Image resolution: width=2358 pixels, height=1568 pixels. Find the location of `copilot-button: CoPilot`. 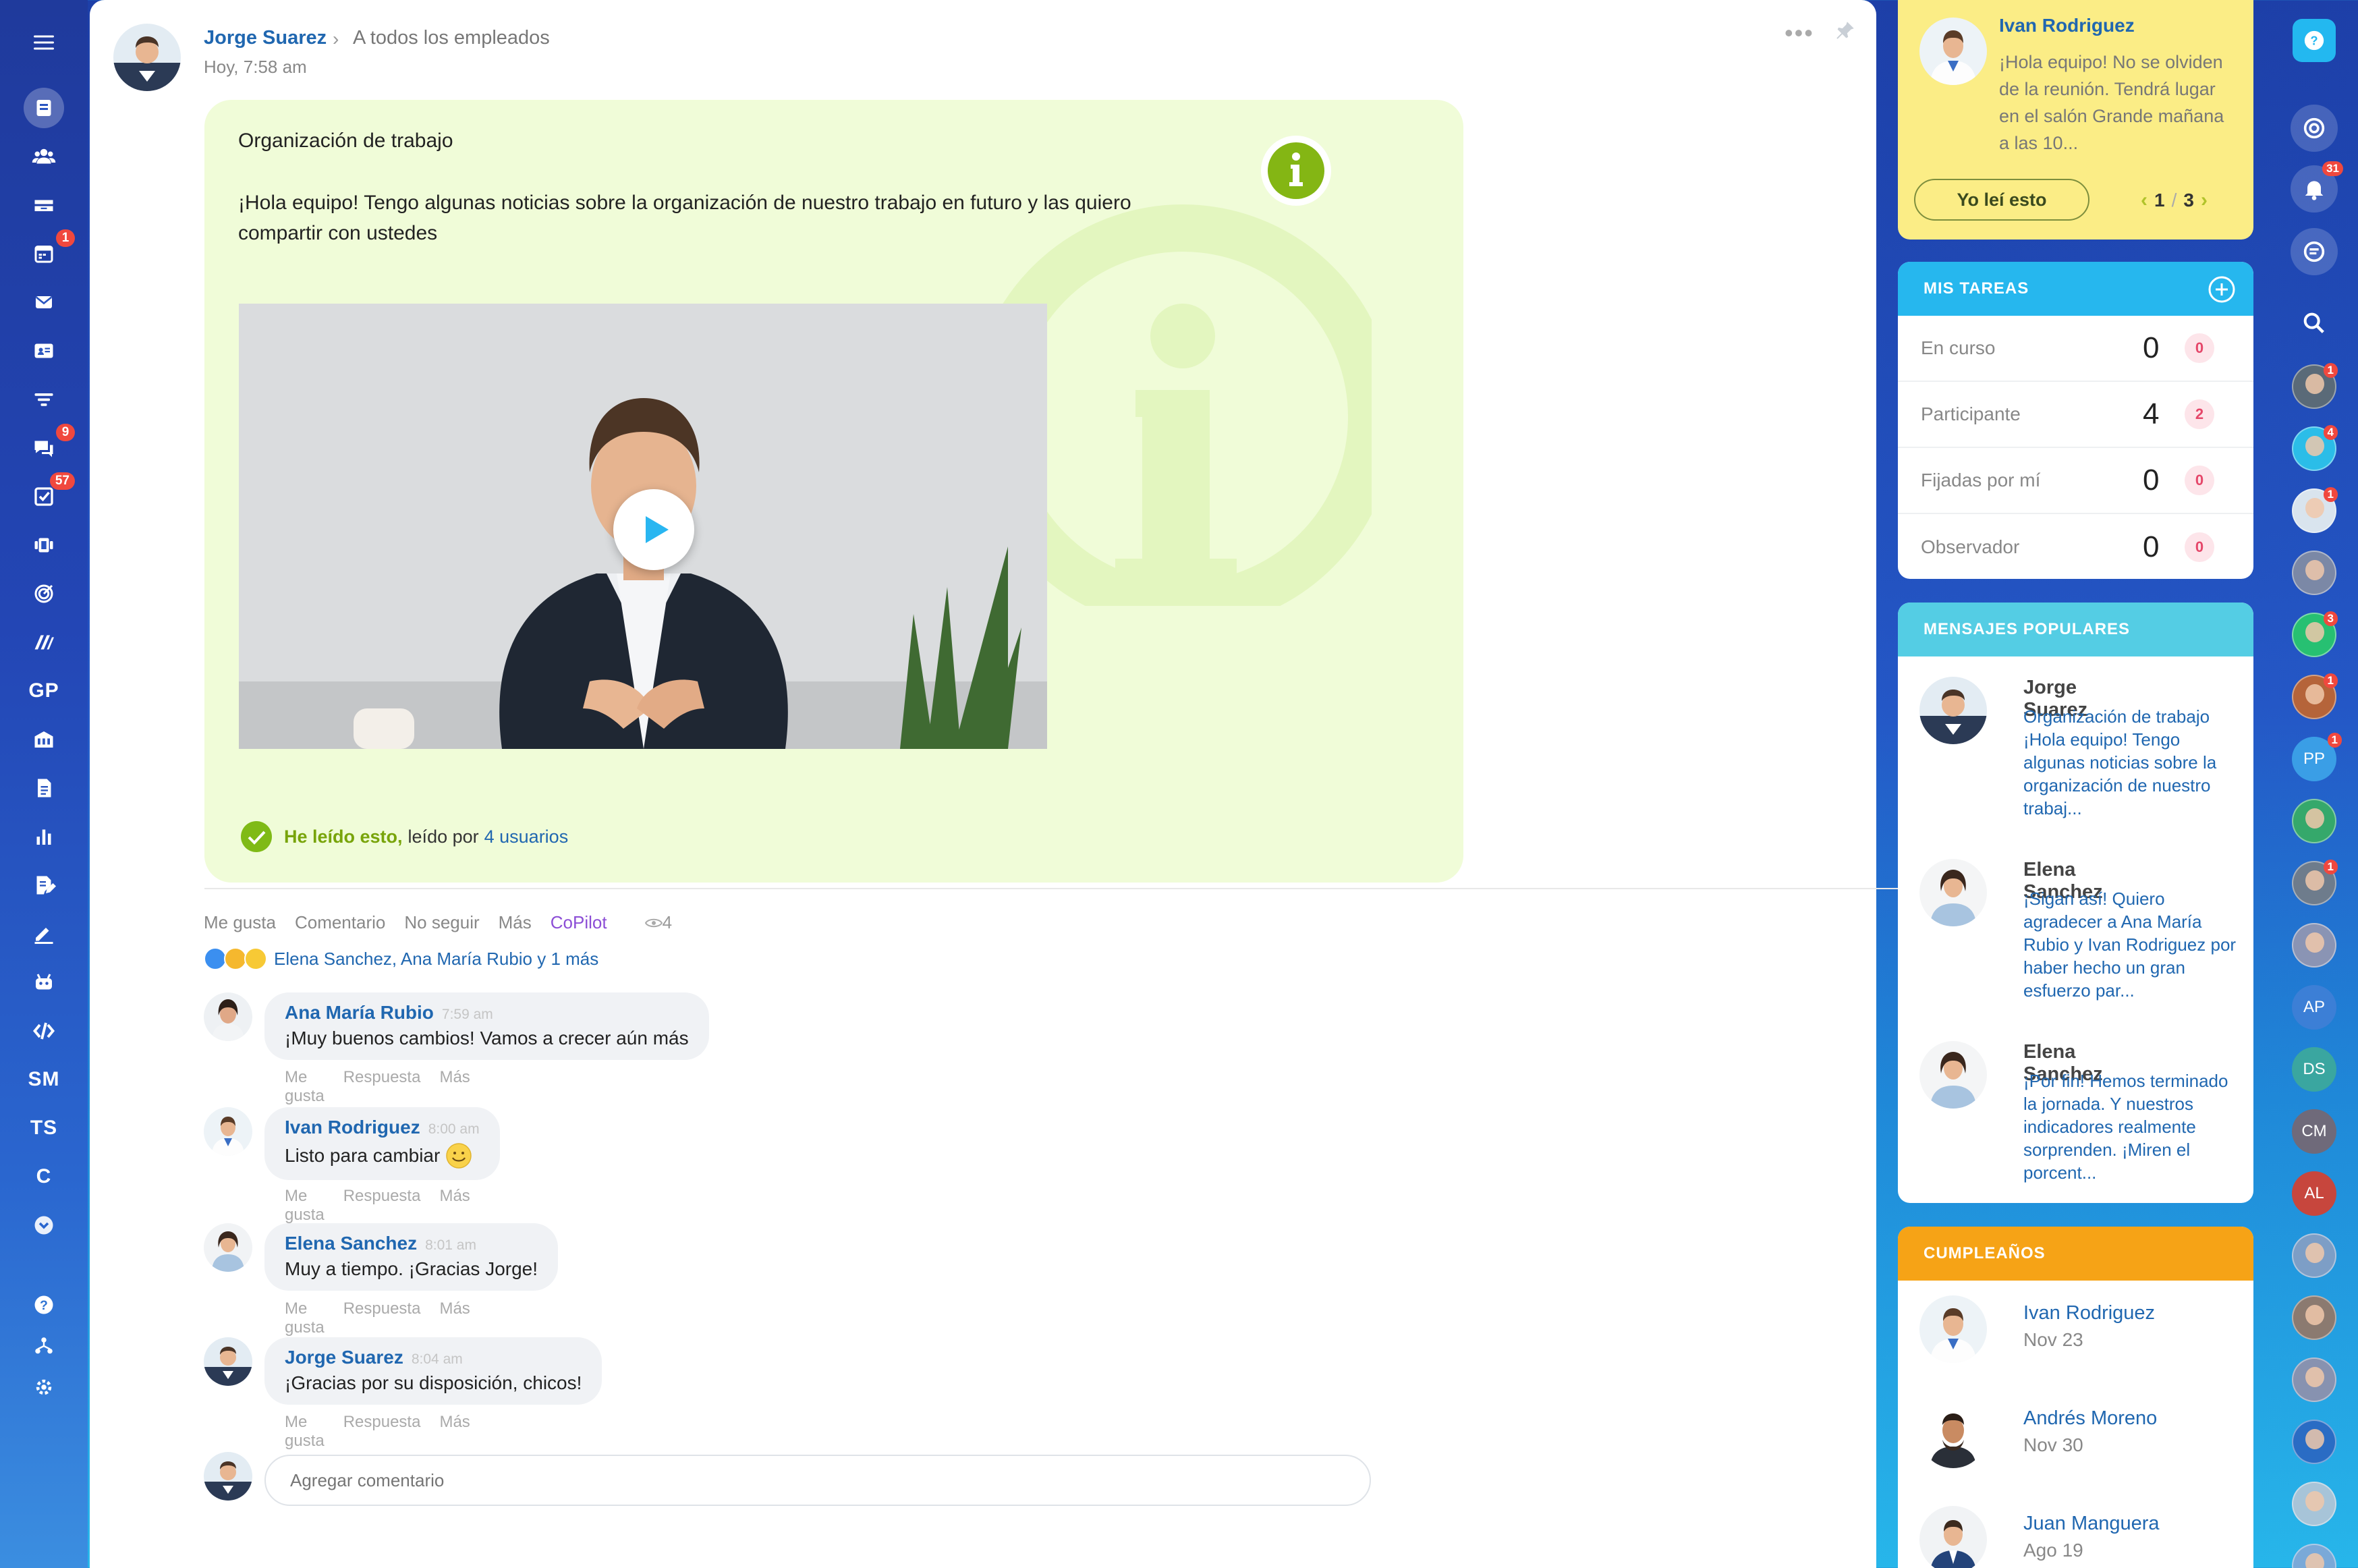

copilot-button: CoPilot is located at coordinates (579, 922).